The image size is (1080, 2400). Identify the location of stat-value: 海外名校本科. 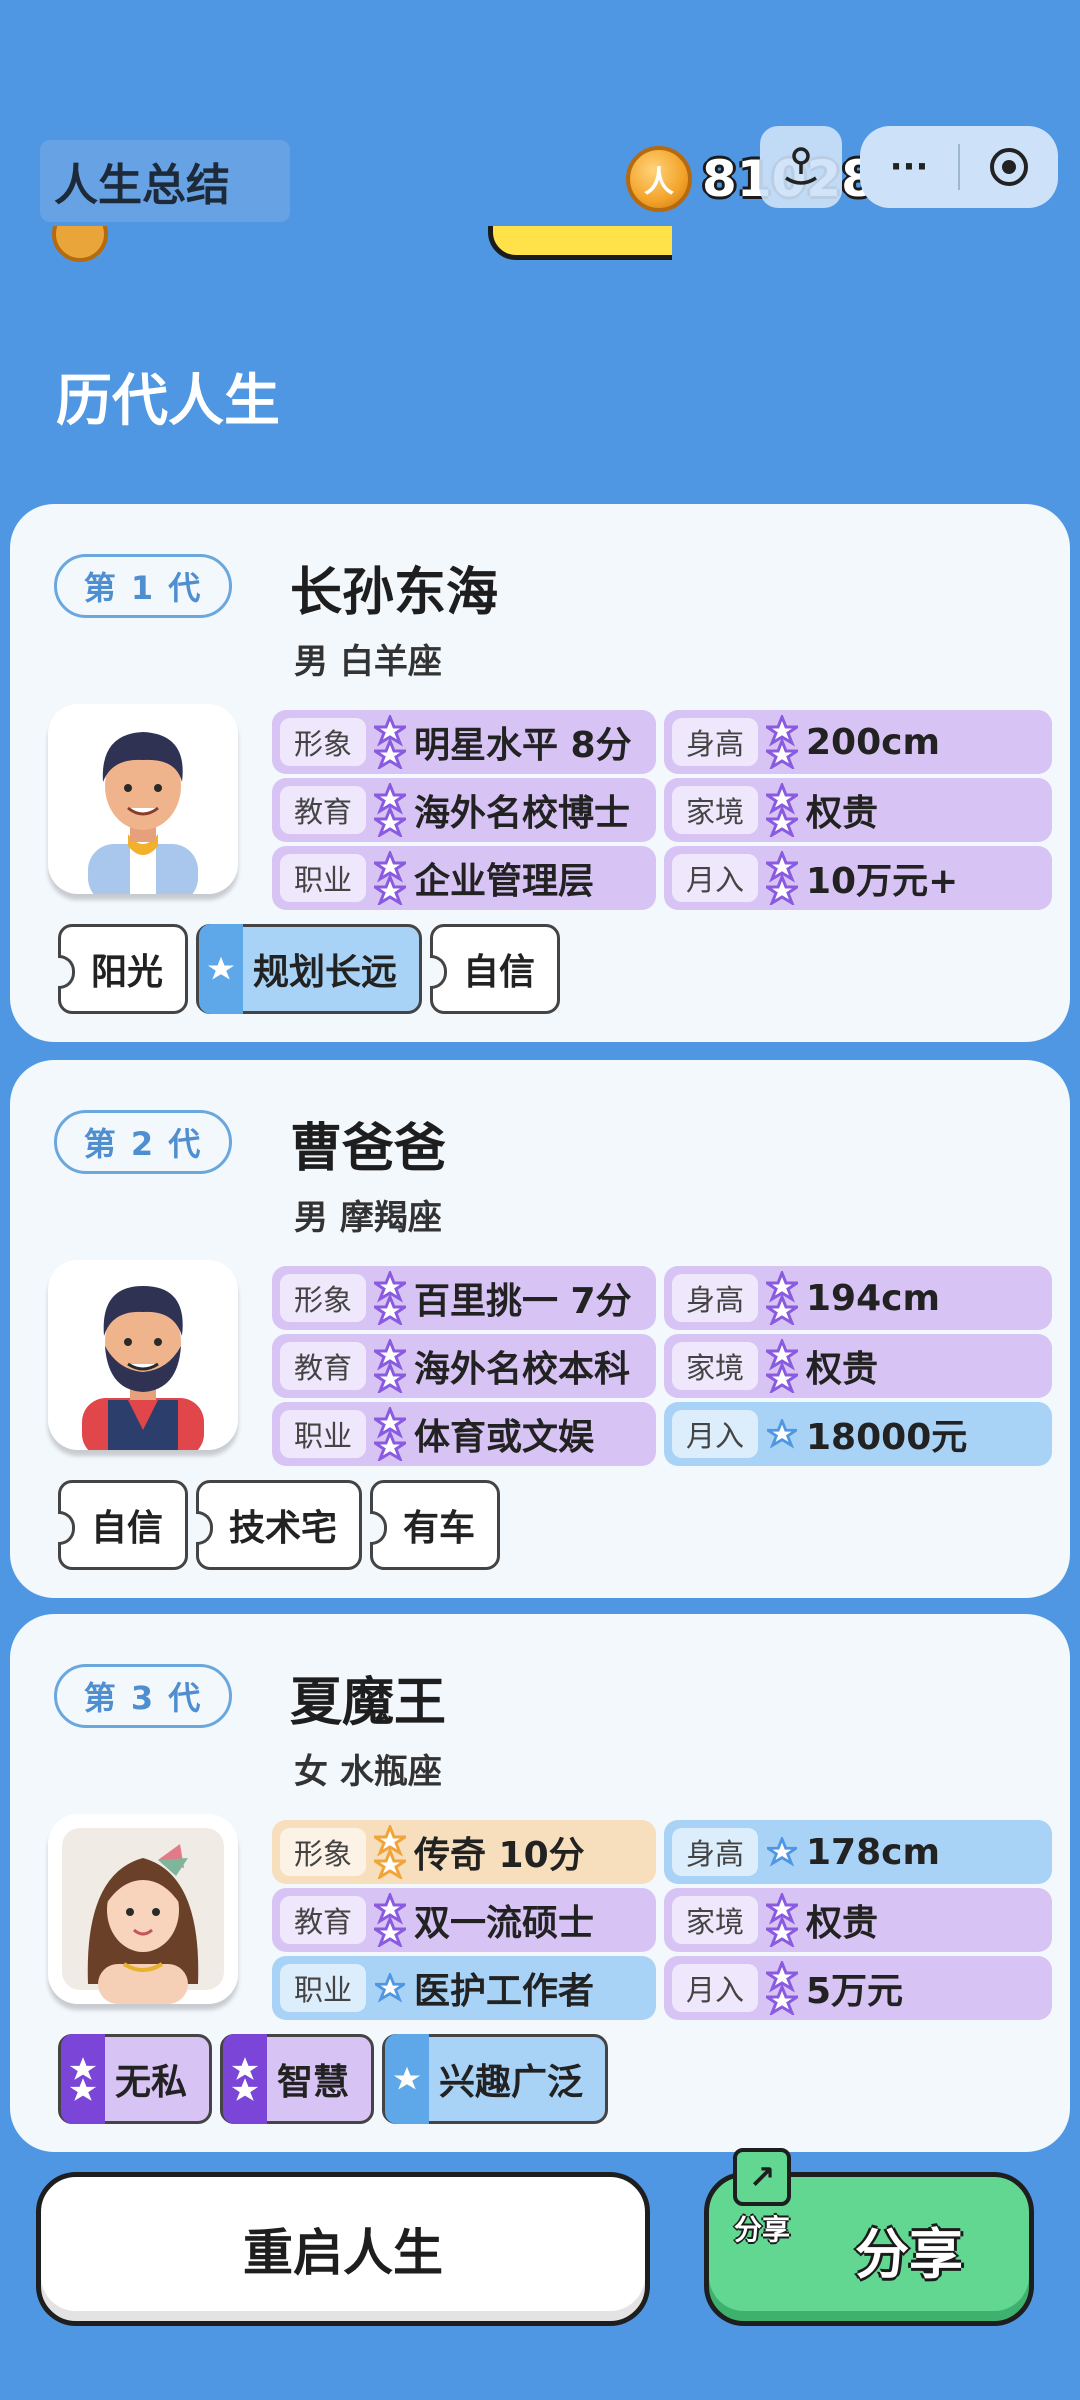
(522, 1369).